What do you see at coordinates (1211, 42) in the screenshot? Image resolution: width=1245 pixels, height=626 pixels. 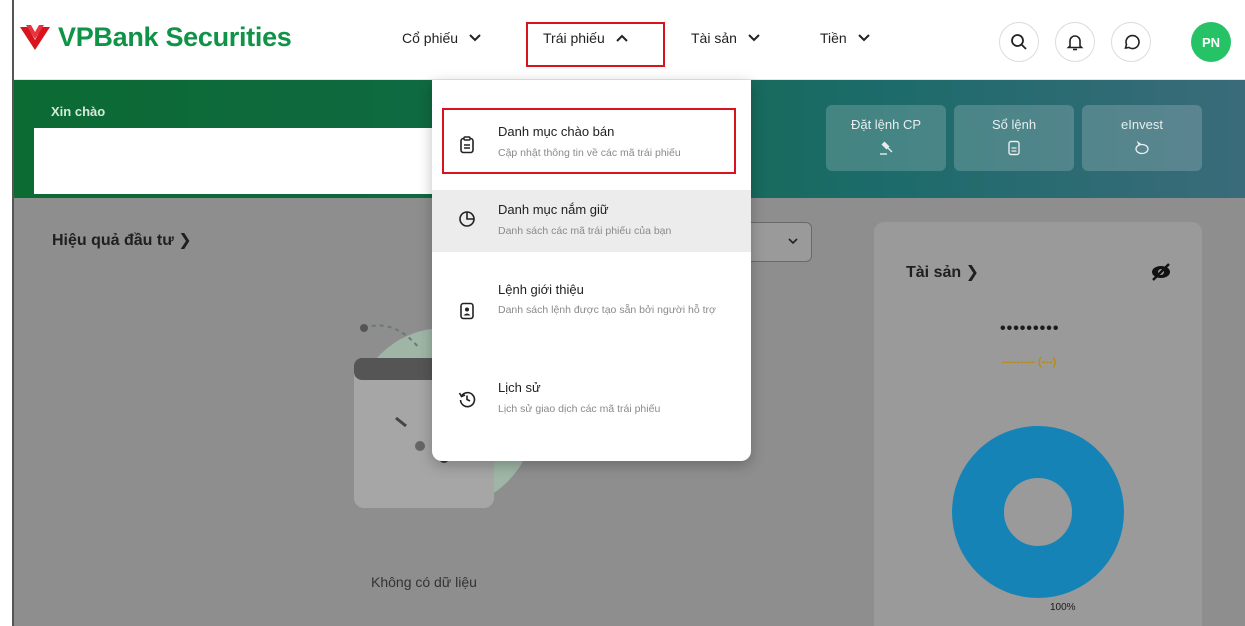 I see `avatar: PN` at bounding box center [1211, 42].